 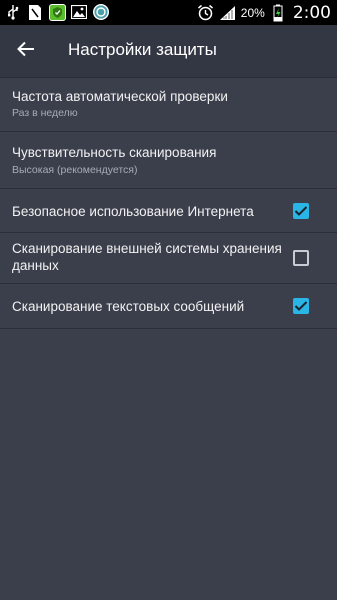 What do you see at coordinates (128, 306) in the screenshot?
I see `setting-title: Сканирование текстовых сообщений` at bounding box center [128, 306].